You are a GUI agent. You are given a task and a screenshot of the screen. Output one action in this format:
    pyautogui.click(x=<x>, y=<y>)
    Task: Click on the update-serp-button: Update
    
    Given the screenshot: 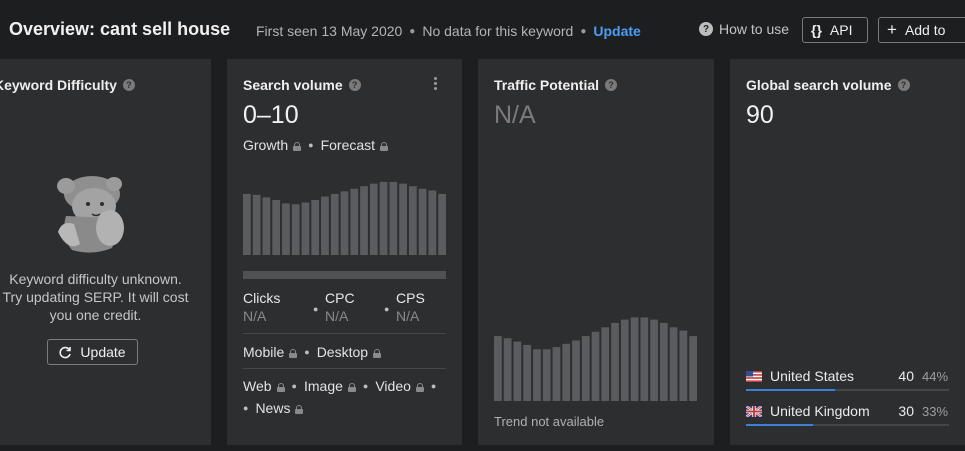 What is the action you would take?
    pyautogui.click(x=92, y=352)
    